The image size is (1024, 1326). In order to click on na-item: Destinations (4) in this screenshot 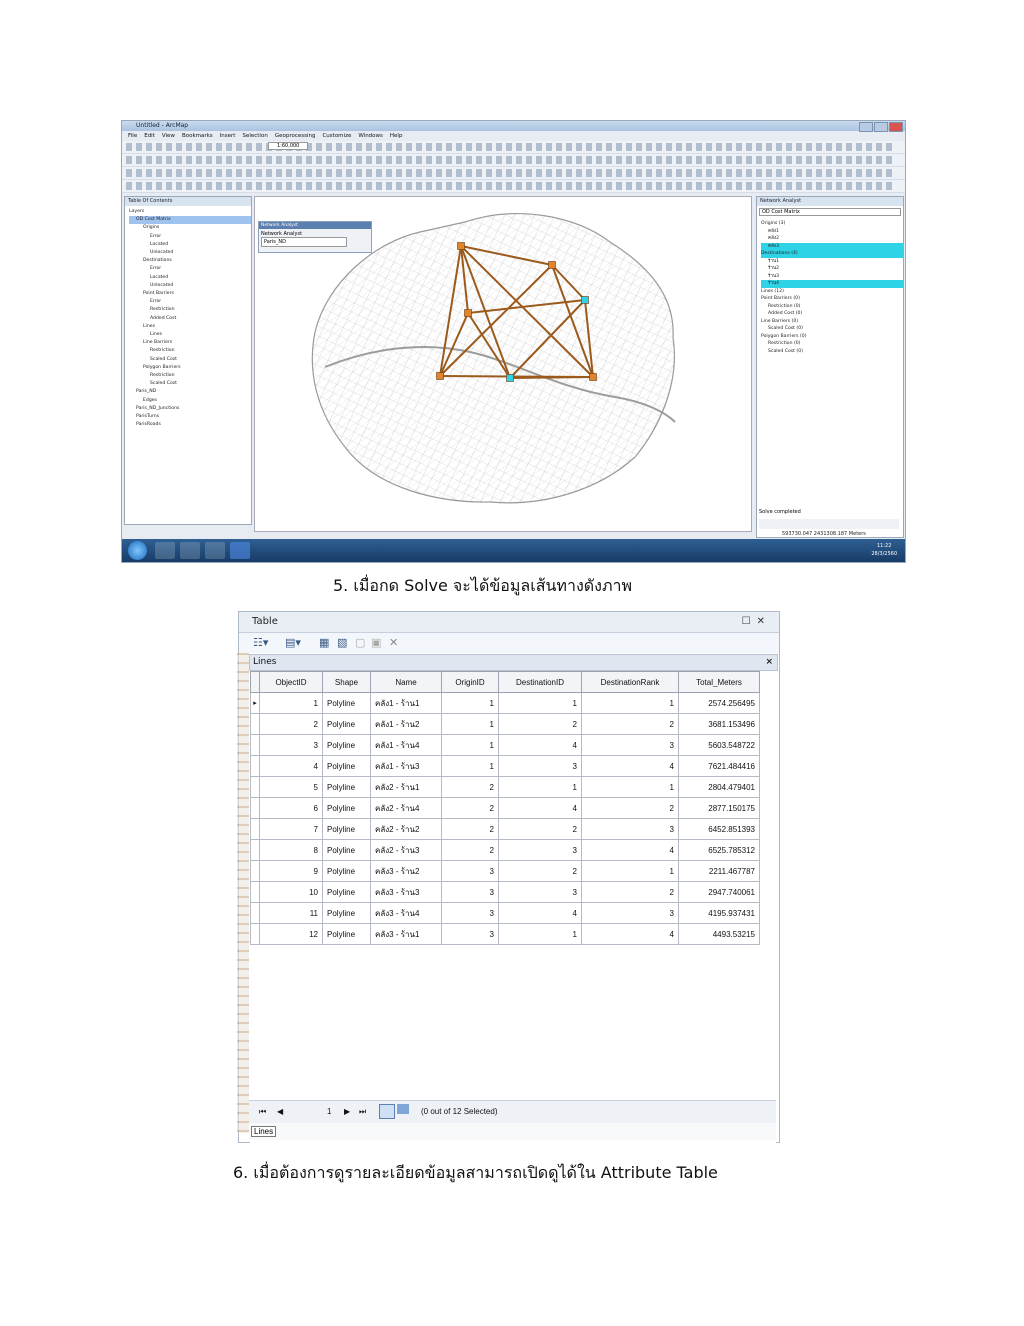, I will do `click(832, 254)`.